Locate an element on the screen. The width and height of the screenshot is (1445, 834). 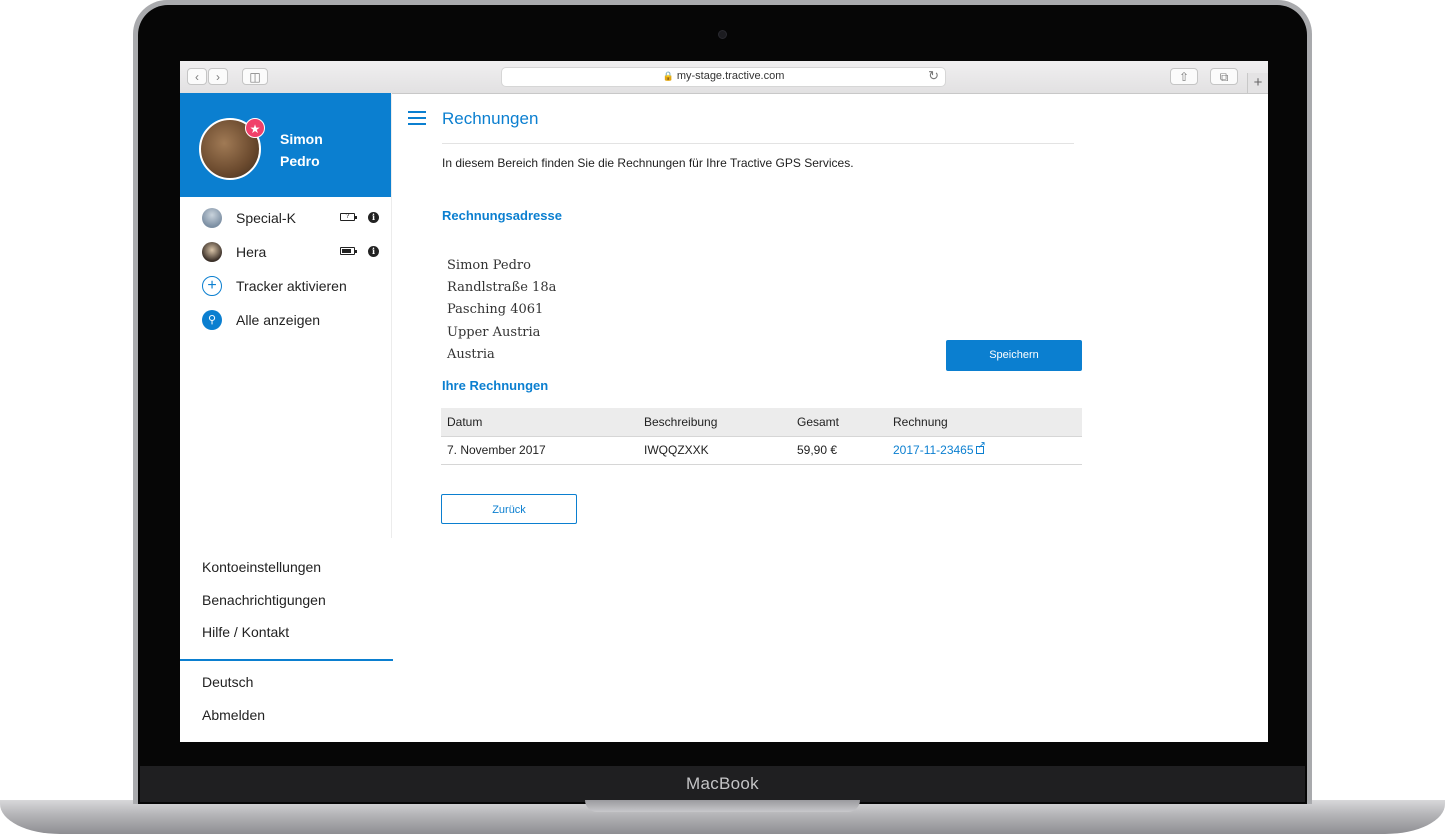
macbook-notch is located at coordinates (722, 806).